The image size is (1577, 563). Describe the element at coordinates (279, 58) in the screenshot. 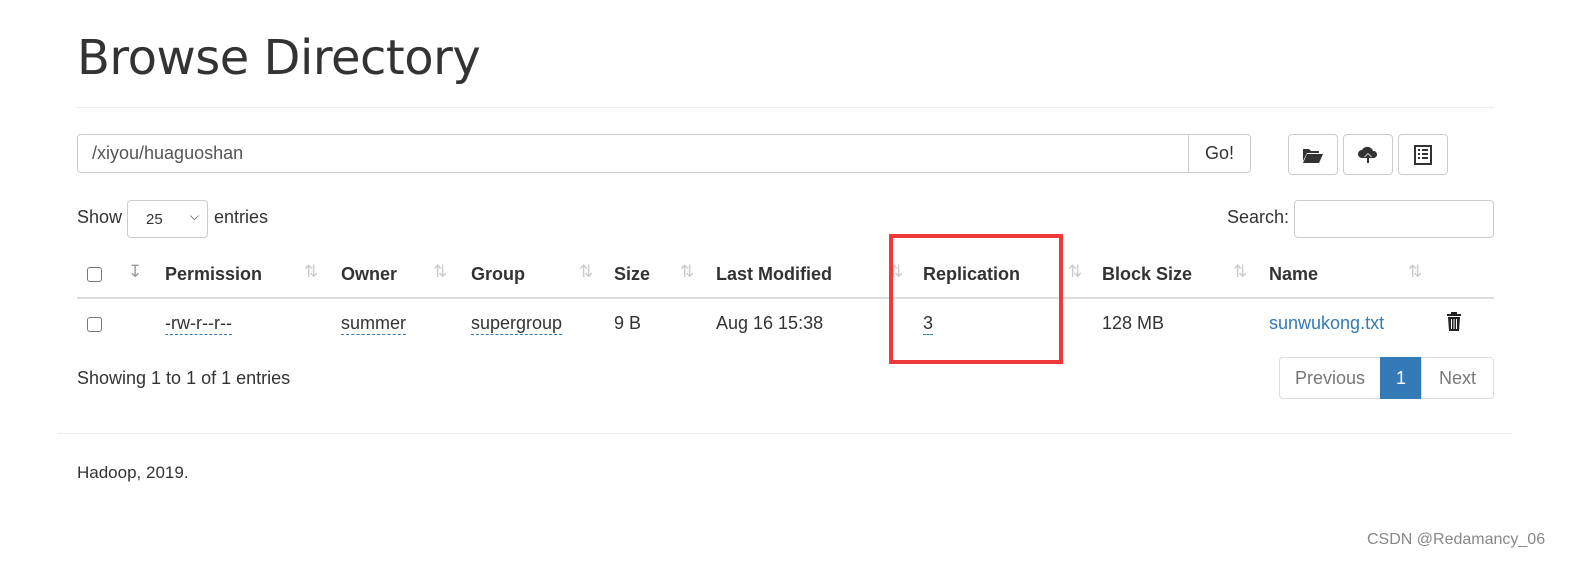

I see `page-title: Browse Directory` at that location.